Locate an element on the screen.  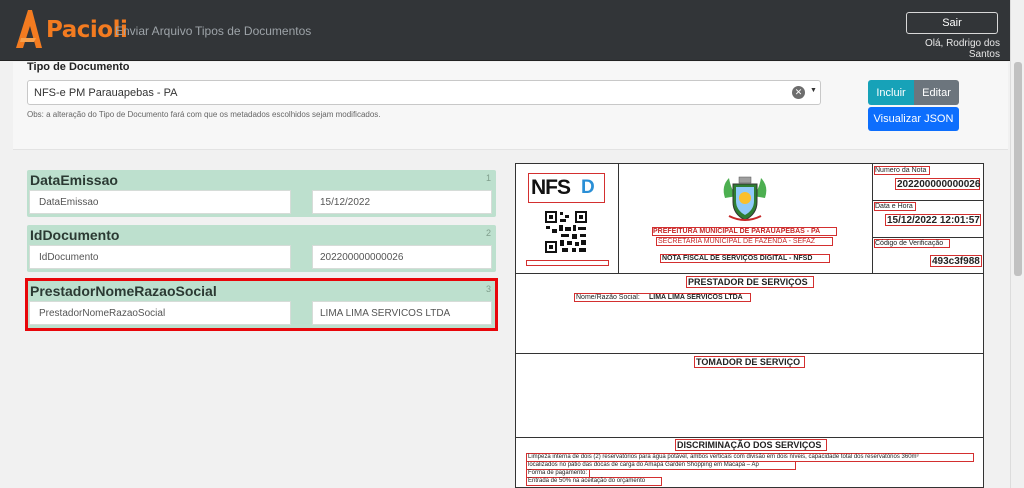
document-type-label: Tipo de Documento is located at coordinates (78, 67).